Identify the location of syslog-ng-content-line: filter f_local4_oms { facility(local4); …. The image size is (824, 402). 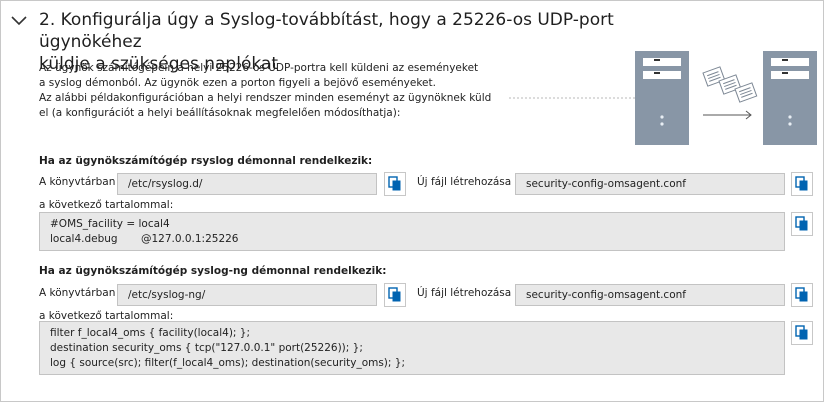
(150, 333).